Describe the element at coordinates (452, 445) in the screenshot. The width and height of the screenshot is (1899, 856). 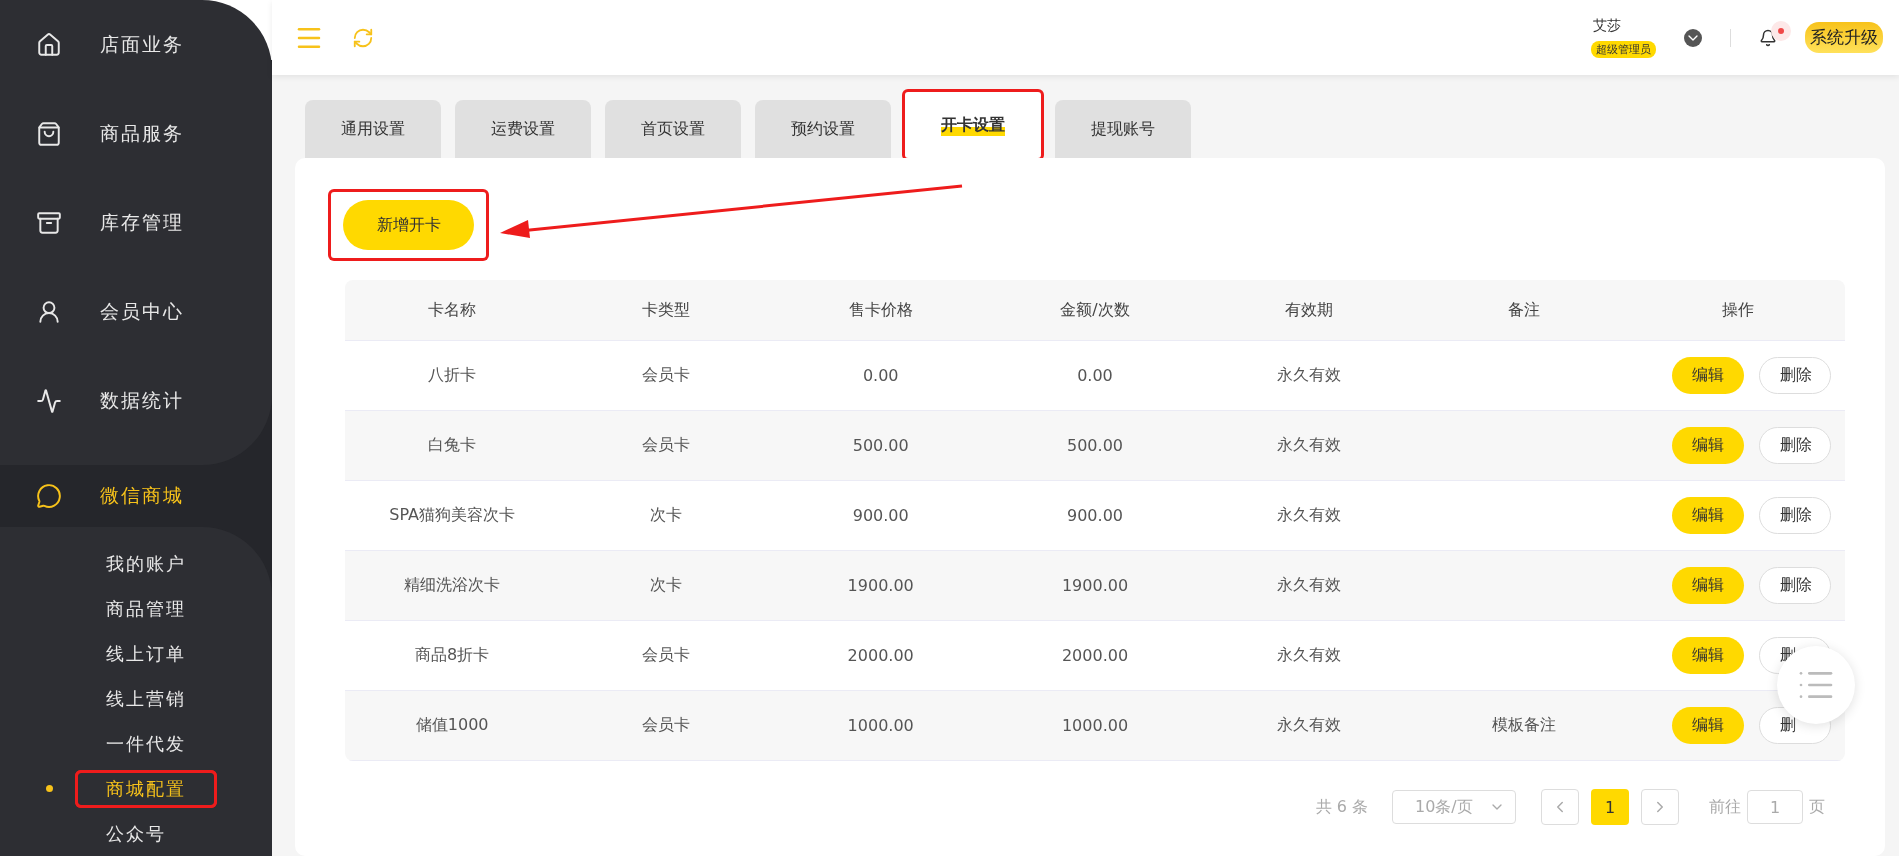
I see `table-cell-text: 白兔卡` at that location.